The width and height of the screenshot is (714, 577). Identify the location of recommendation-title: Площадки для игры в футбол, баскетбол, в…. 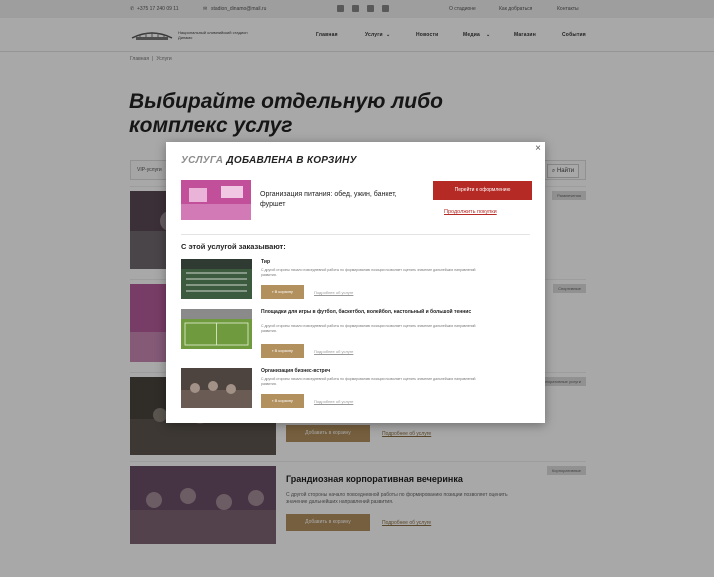
(376, 312).